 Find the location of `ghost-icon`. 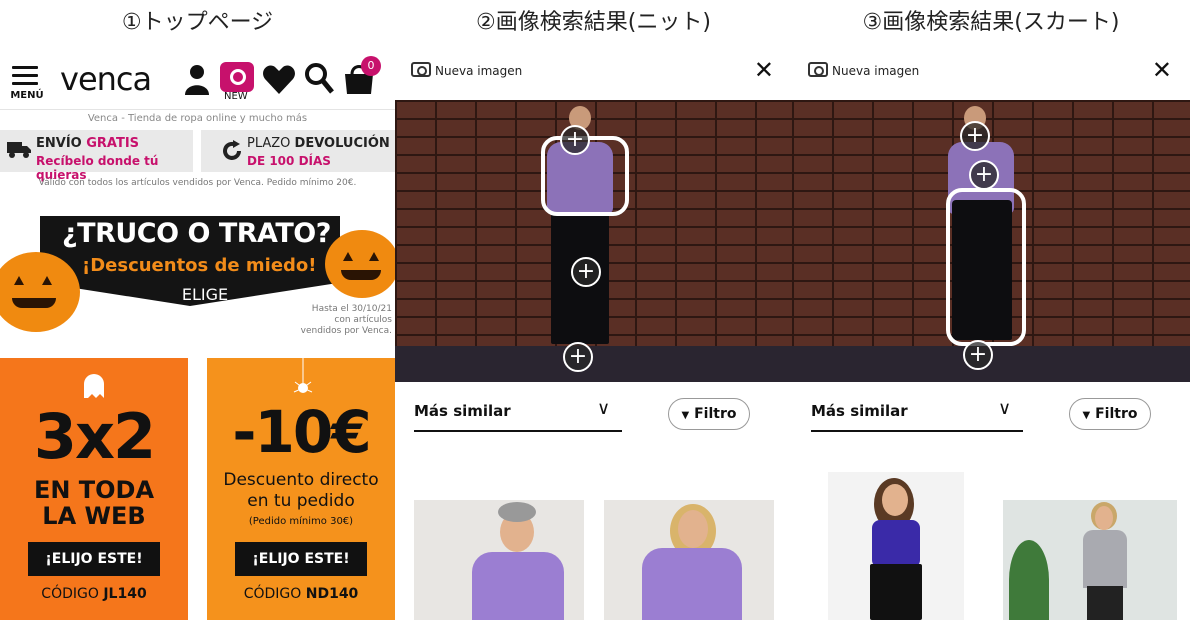

ghost-icon is located at coordinates (94, 386).